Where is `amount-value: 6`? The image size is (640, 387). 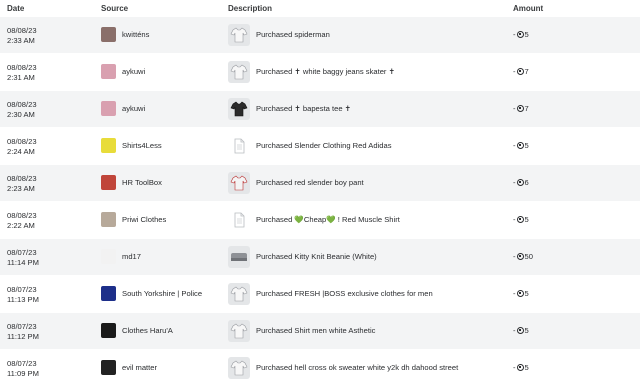 amount-value: 6 is located at coordinates (526, 182).